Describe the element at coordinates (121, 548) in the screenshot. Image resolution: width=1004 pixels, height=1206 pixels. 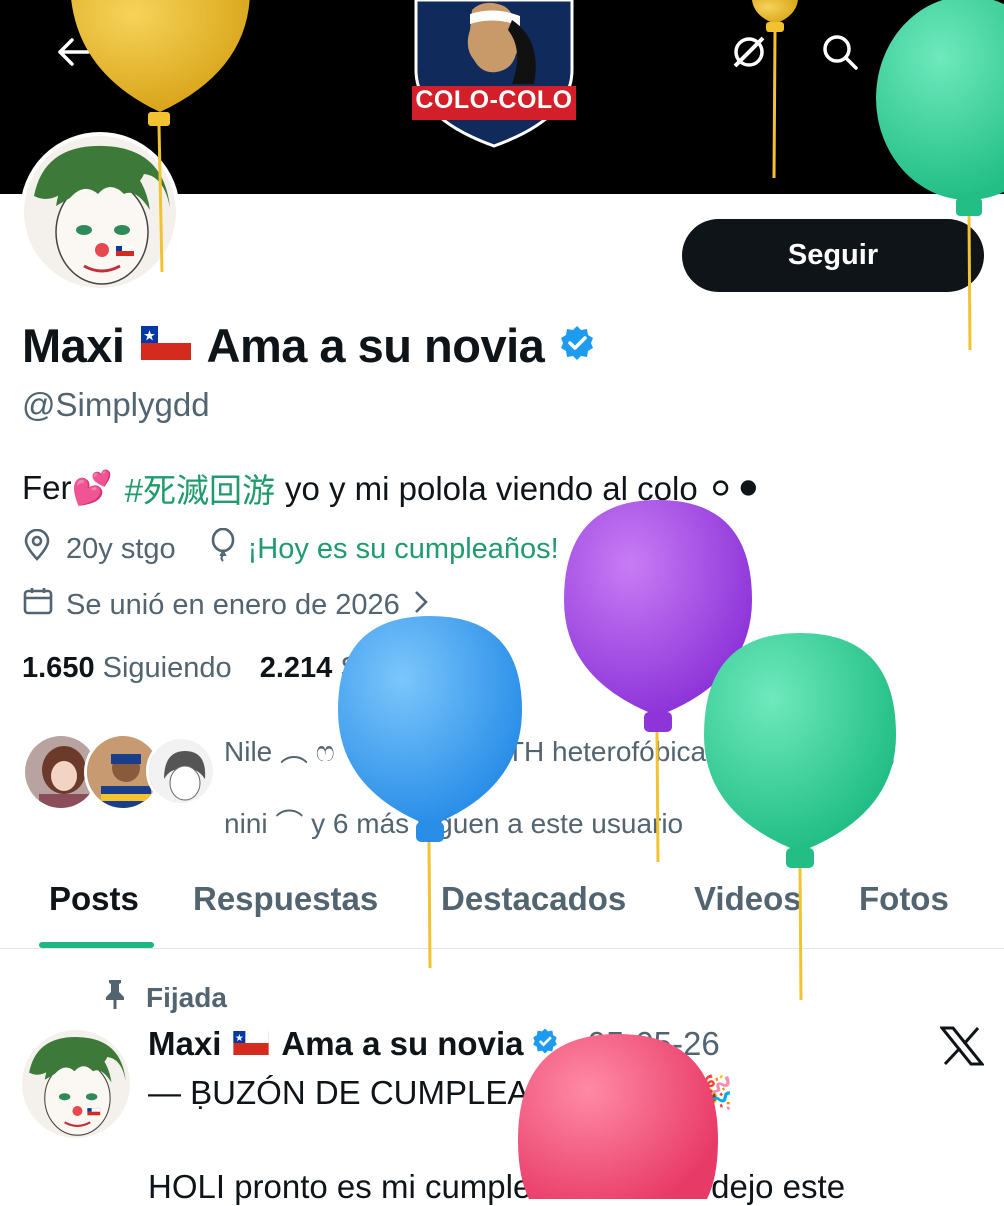
I see `location-text: 20y stgo` at that location.